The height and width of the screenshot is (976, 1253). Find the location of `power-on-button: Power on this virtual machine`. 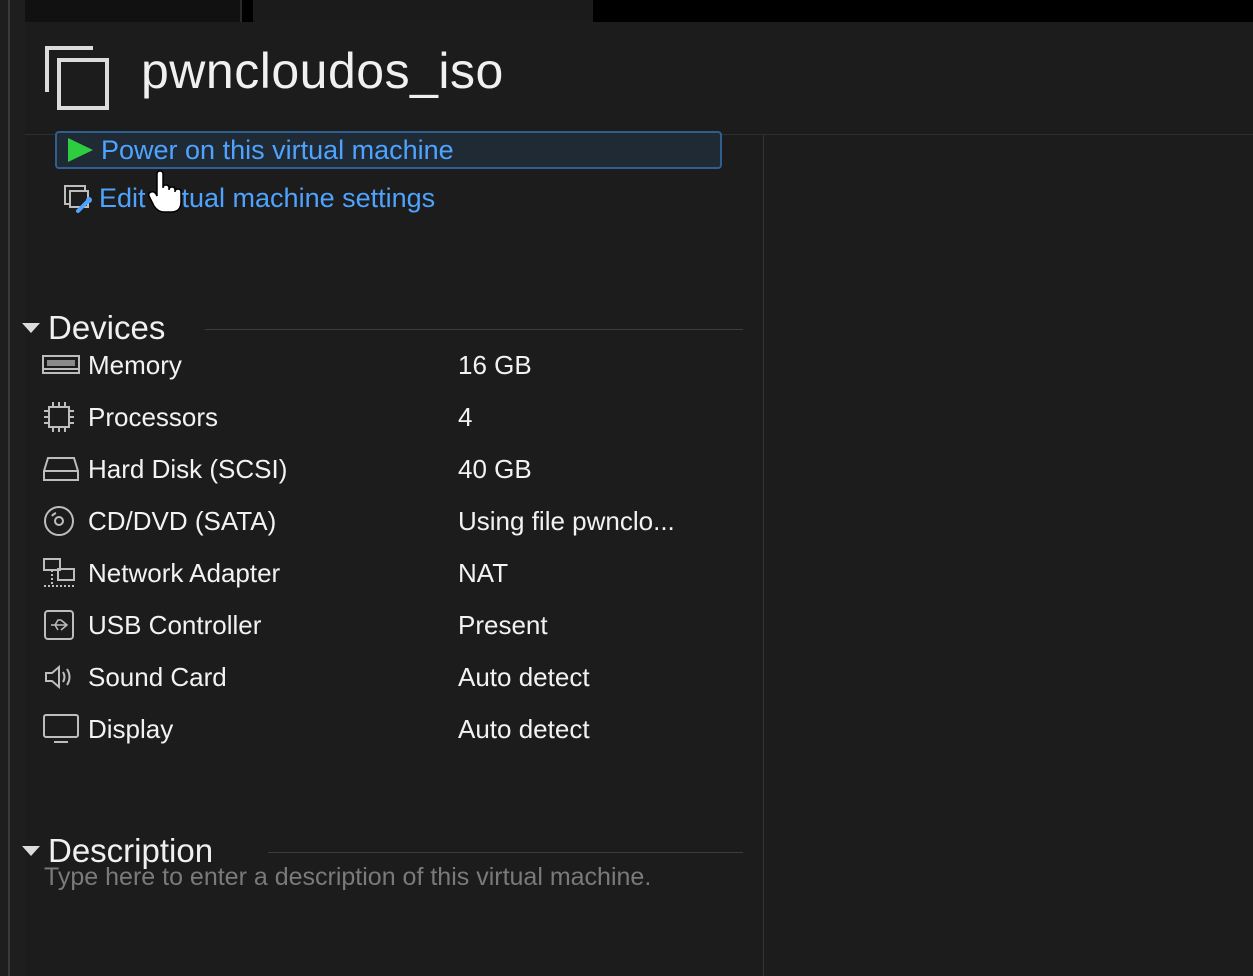

power-on-button: Power on this virtual machine is located at coordinates (388, 150).